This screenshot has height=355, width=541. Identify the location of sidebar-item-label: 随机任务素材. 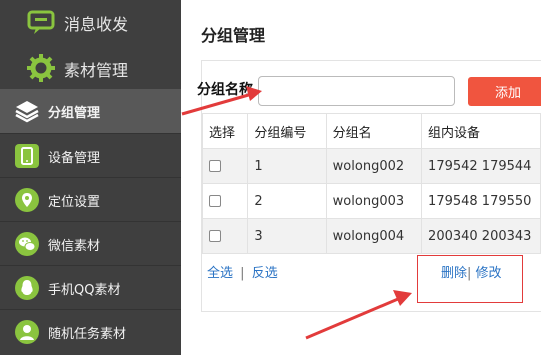
(87, 334).